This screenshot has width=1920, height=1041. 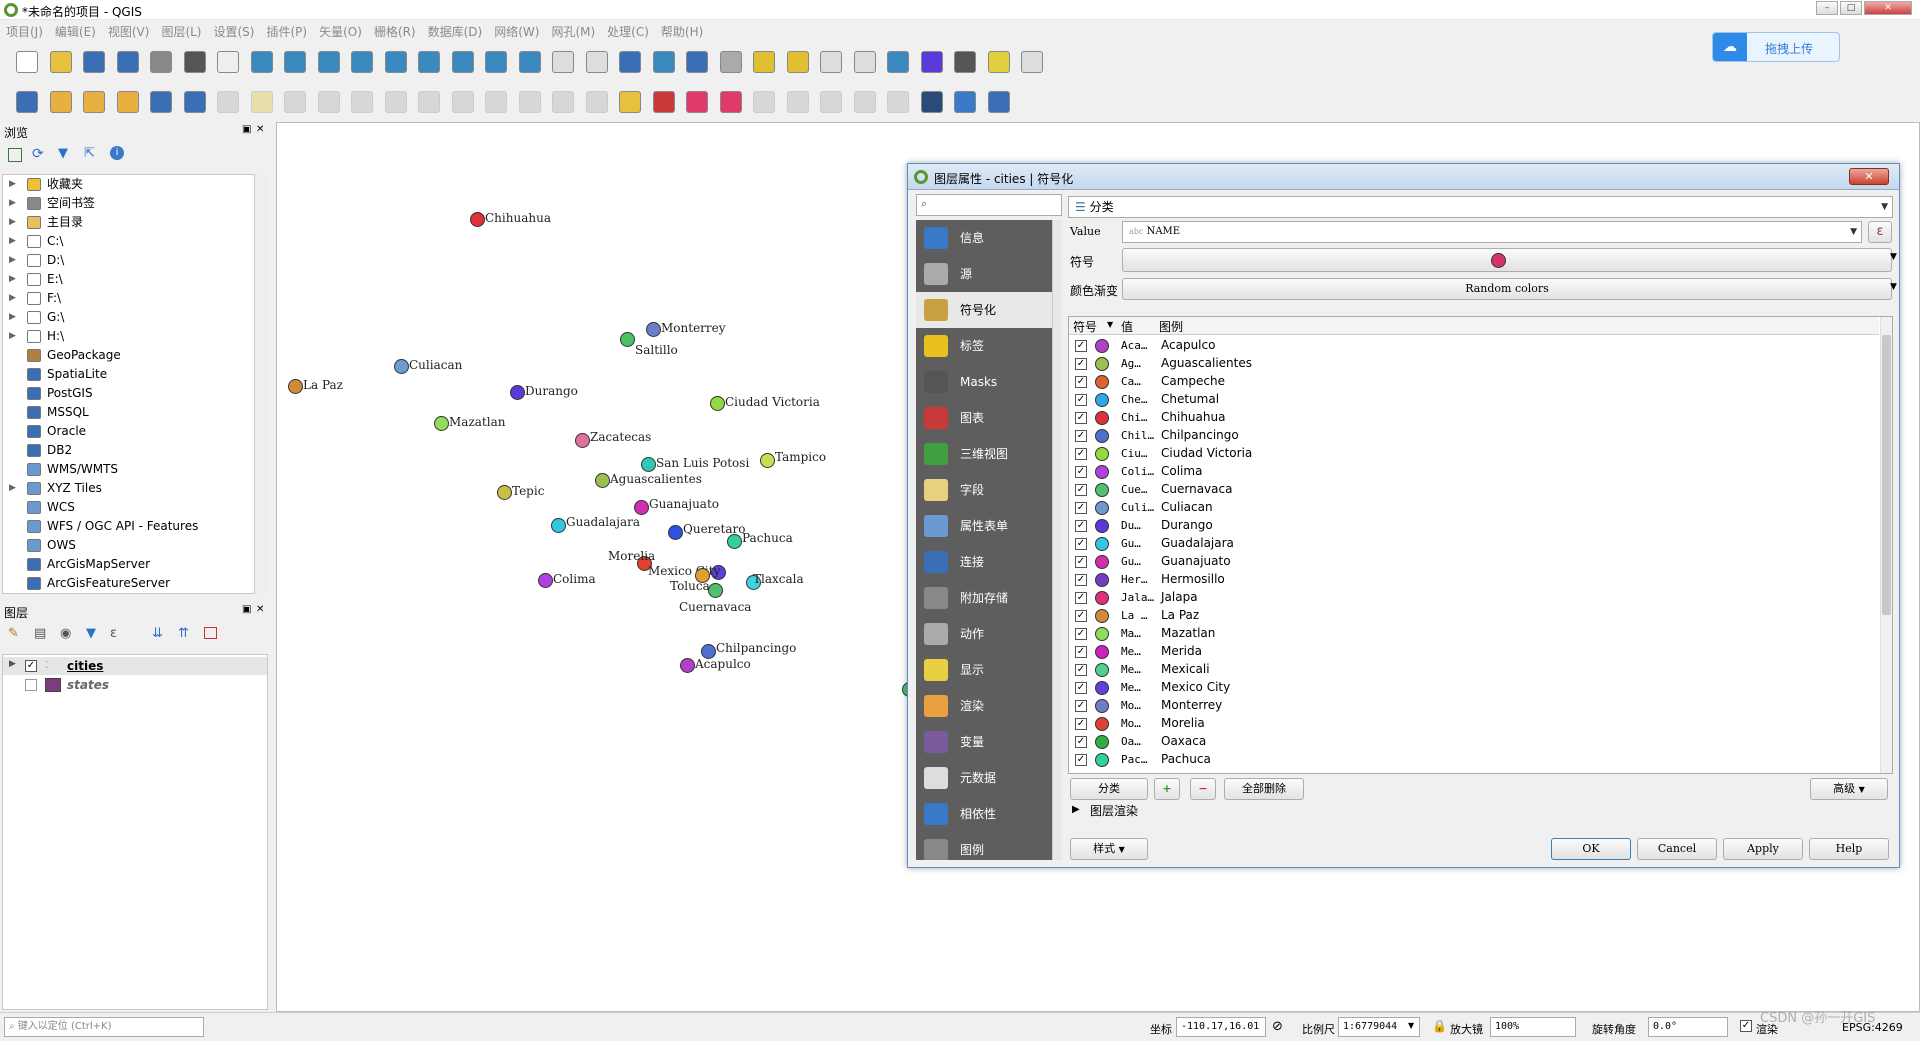 I want to click on city-marker-saltillo, so click(x=627, y=339).